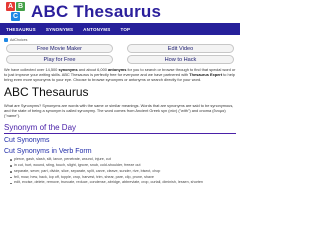 This screenshot has height=240, width=320. Describe the element at coordinates (180, 48) in the screenshot. I see `ad-button-edit-video: Edit Video` at that location.